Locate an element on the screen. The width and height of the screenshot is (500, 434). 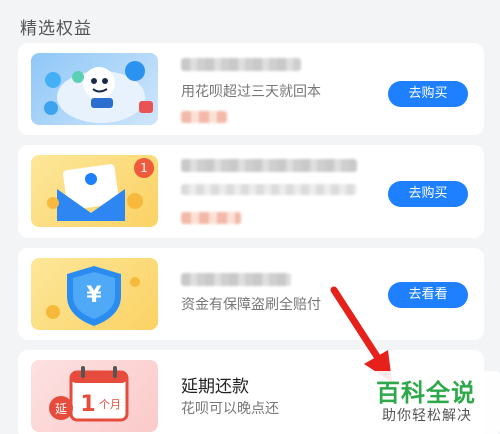
watermark-subtitle: 助你轻松解决 is located at coordinates (427, 416).